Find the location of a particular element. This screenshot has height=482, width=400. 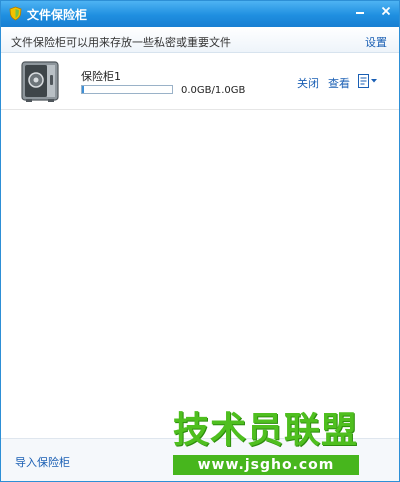

vault-name: 保险柜1 is located at coordinates (101, 76).